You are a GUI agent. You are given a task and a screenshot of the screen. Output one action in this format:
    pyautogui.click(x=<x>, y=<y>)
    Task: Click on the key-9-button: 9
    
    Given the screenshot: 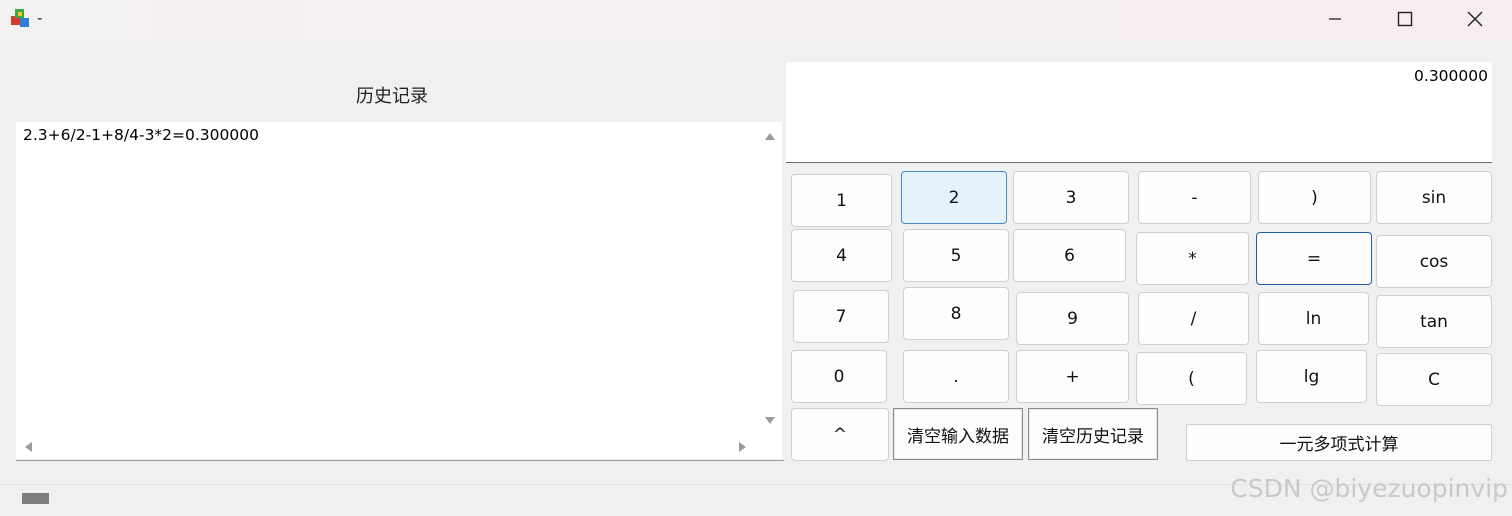 What is the action you would take?
    pyautogui.click(x=1072, y=318)
    